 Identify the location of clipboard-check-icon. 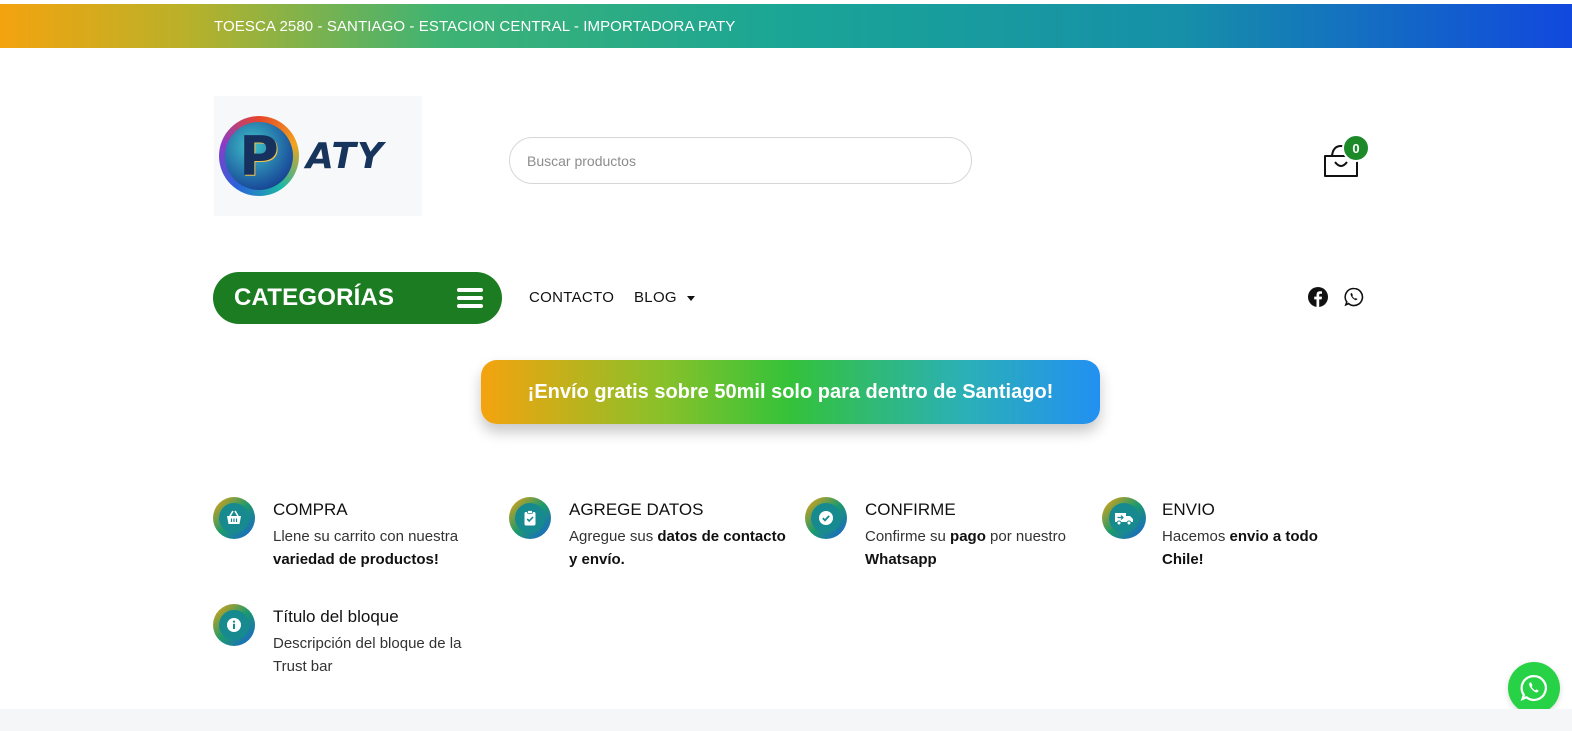
(530, 518).